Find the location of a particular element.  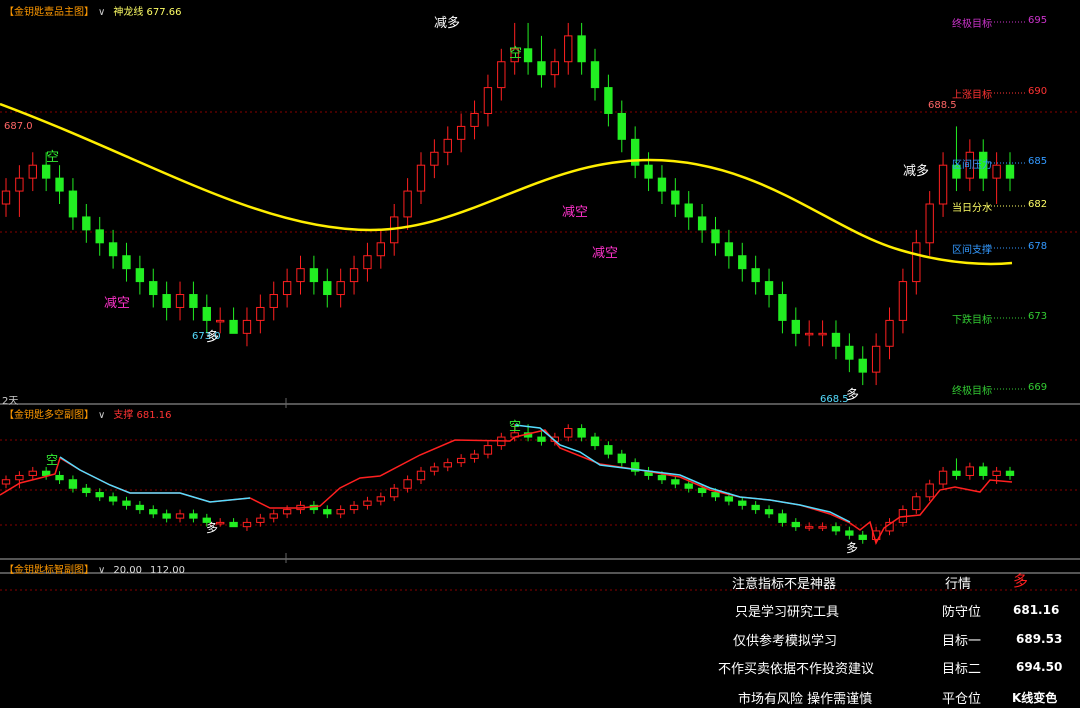

info-disclaimer-2: 只是学习研究工具 is located at coordinates (787, 612).